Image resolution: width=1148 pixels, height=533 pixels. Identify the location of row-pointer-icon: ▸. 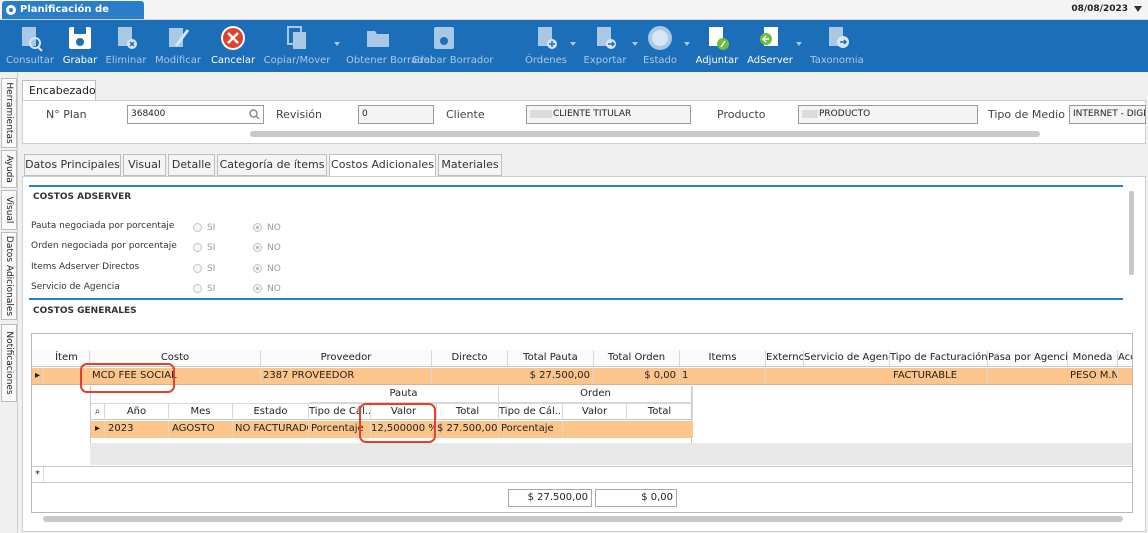
(38, 376).